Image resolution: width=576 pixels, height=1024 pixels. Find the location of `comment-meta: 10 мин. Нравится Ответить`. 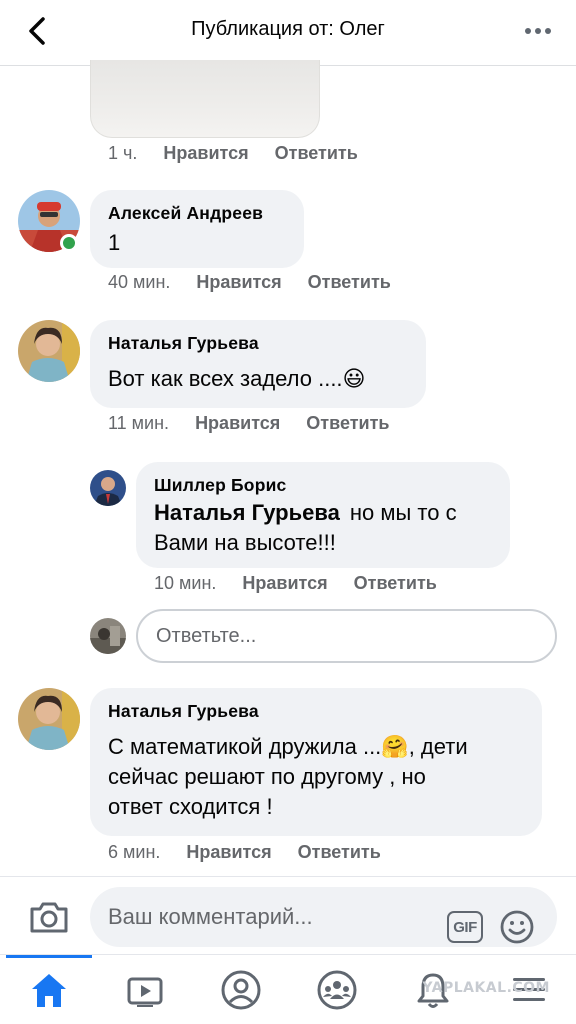

comment-meta: 10 мин. Нравится Ответить is located at coordinates (295, 583).